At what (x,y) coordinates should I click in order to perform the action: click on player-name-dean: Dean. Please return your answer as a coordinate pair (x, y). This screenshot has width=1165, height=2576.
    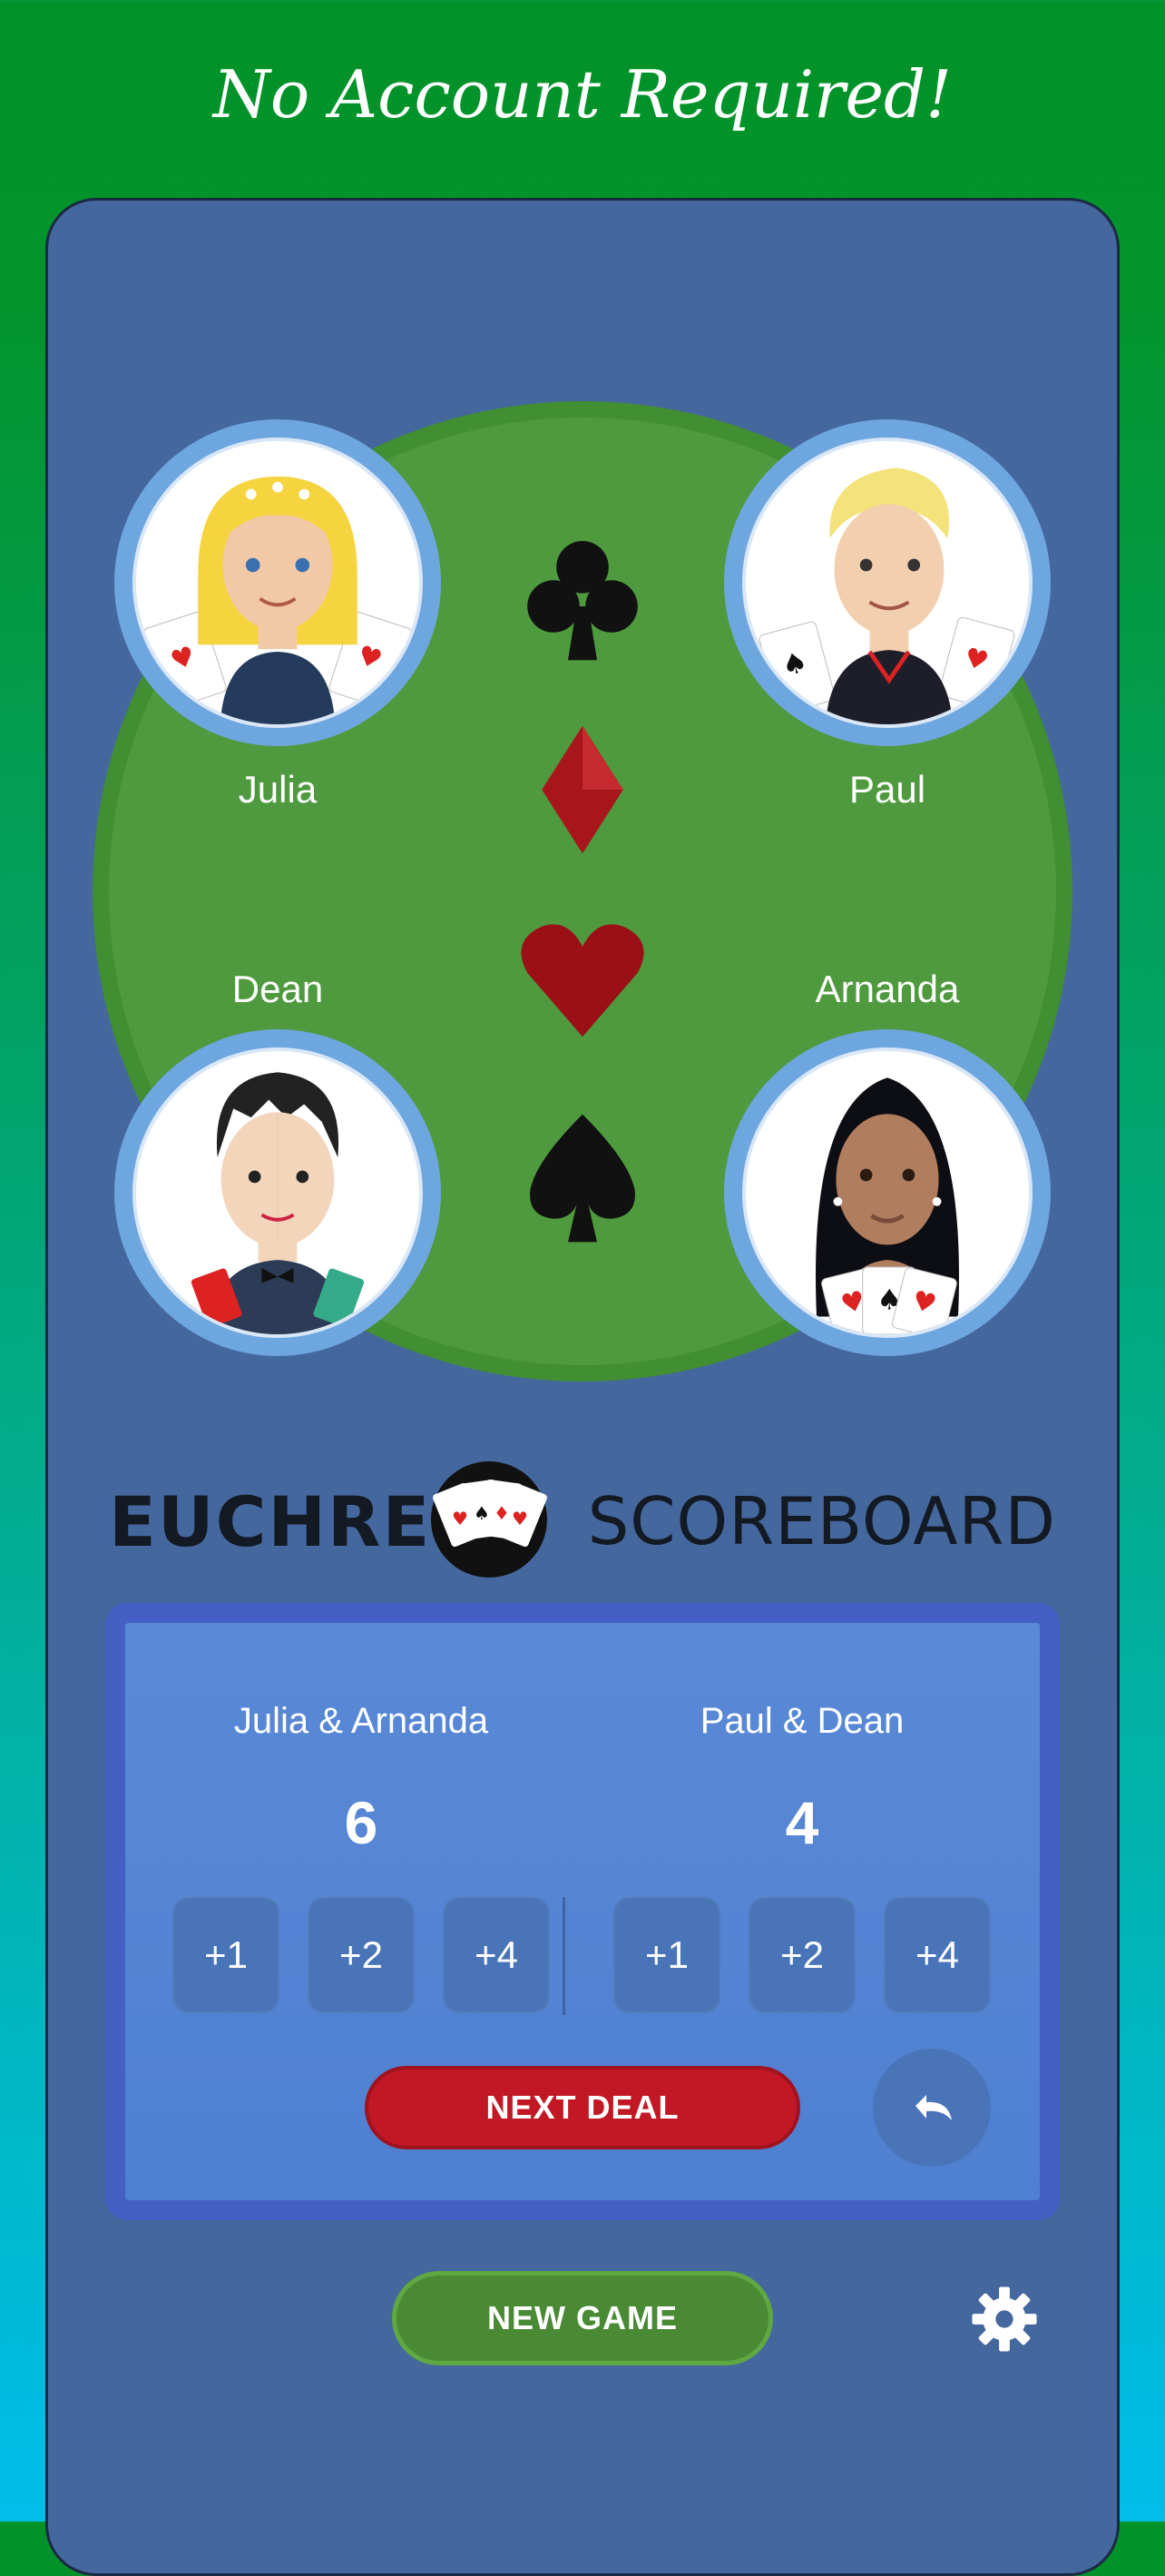
    Looking at the image, I should click on (277, 989).